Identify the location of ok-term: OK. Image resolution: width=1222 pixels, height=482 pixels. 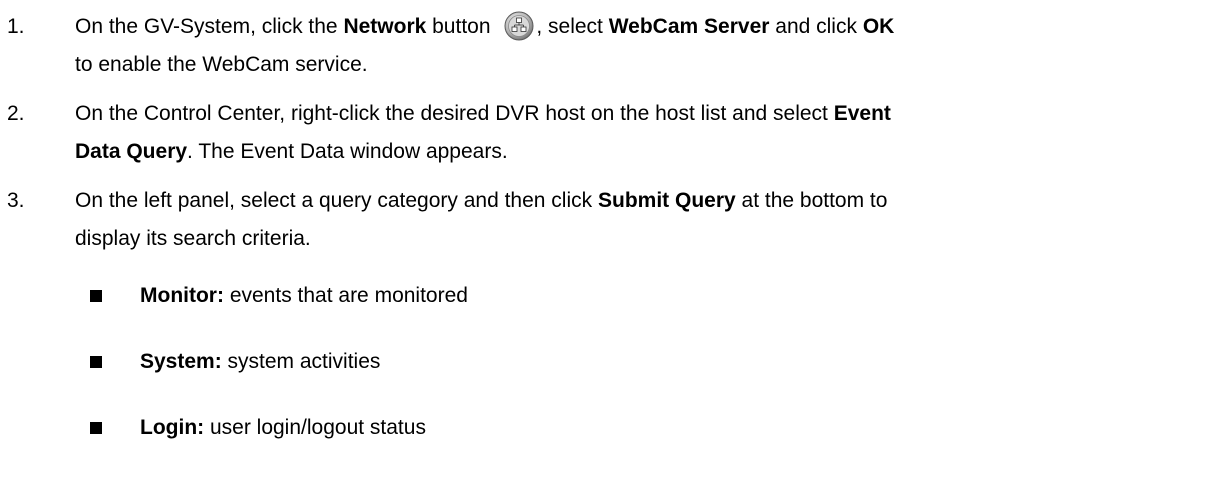
(878, 26).